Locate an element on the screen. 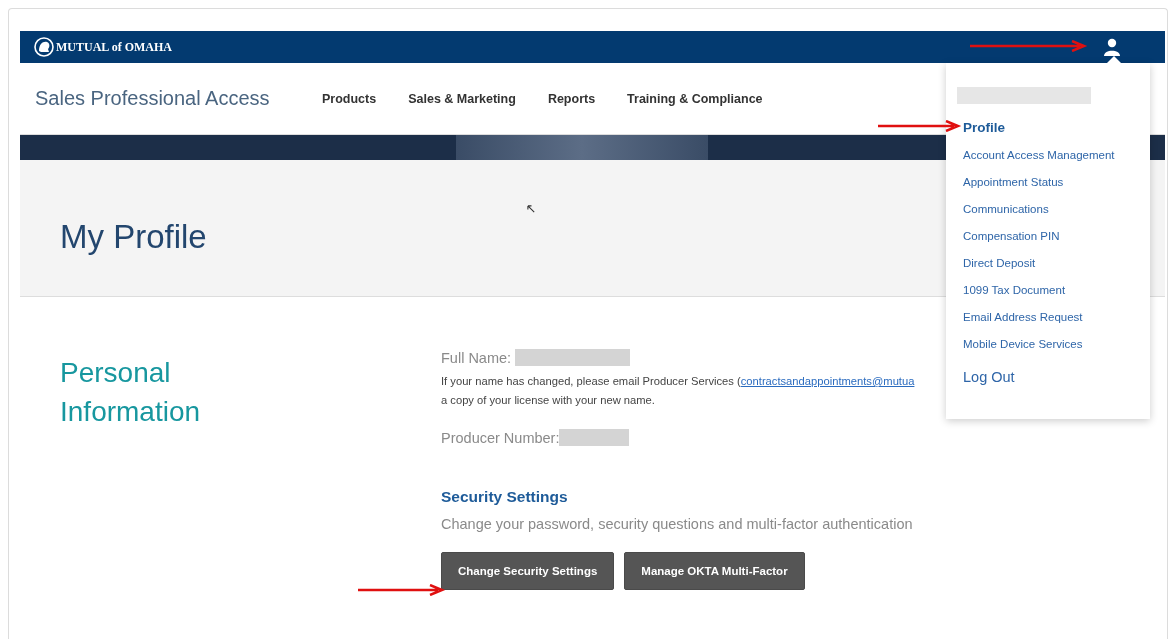  logo-icon is located at coordinates (44, 47).